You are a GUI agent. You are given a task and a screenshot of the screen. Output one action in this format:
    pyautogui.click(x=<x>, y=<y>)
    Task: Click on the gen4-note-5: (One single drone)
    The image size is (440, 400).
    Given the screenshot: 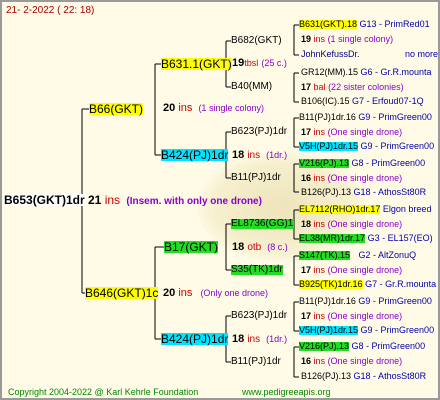 What is the action you would take?
    pyautogui.click(x=365, y=224)
    